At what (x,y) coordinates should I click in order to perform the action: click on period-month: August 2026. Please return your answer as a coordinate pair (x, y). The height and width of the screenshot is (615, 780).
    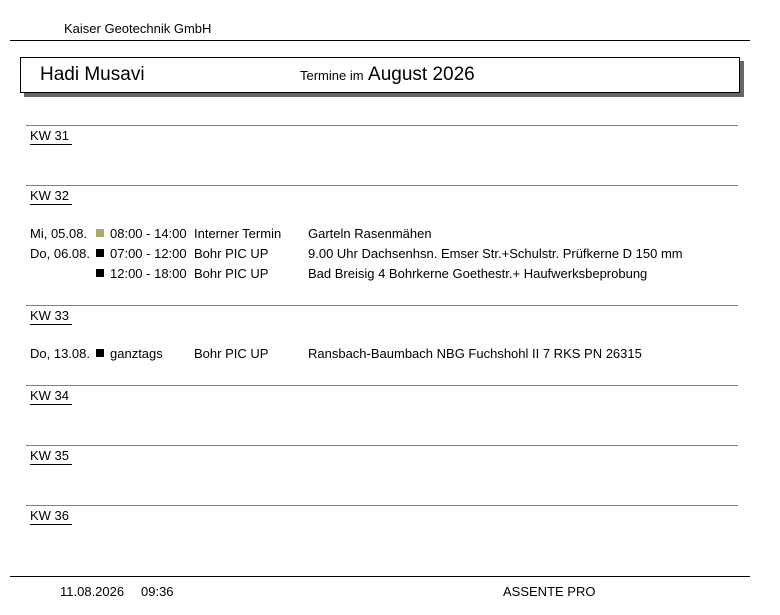
    Looking at the image, I should click on (421, 74).